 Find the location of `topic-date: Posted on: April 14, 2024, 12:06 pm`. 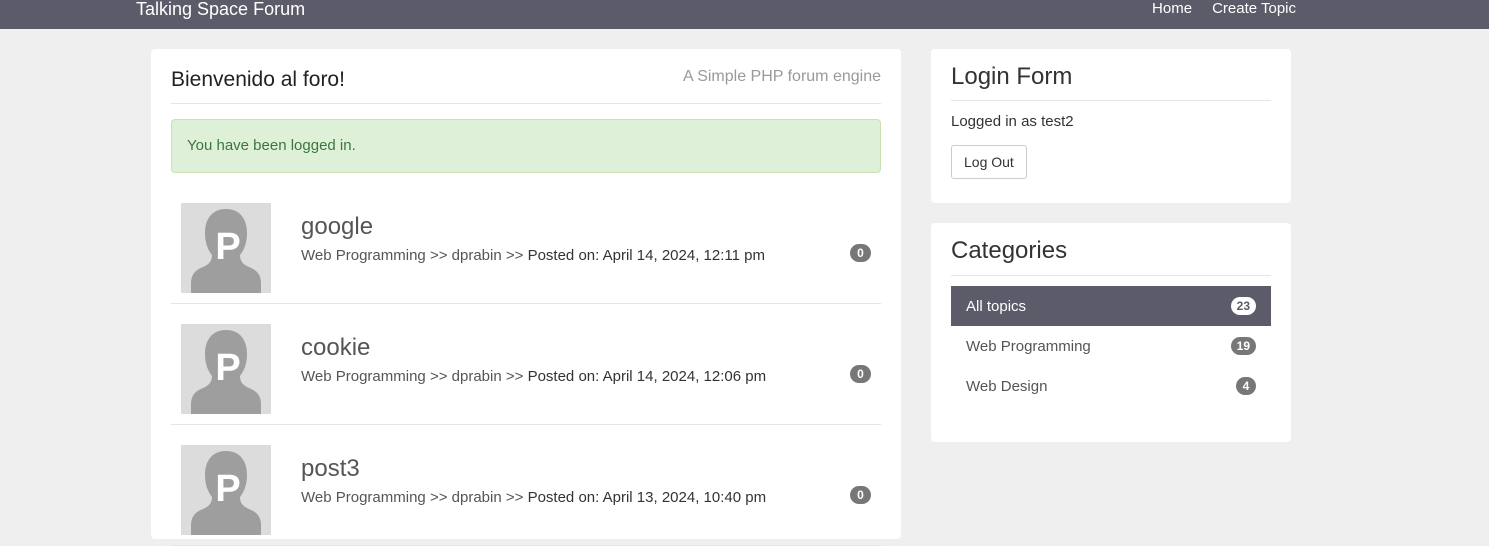

topic-date: Posted on: April 14, 2024, 12:06 pm is located at coordinates (647, 376).